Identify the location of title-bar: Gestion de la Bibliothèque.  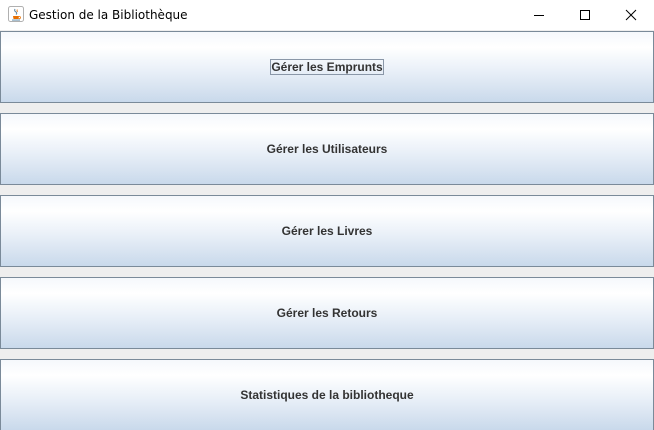
(327, 15).